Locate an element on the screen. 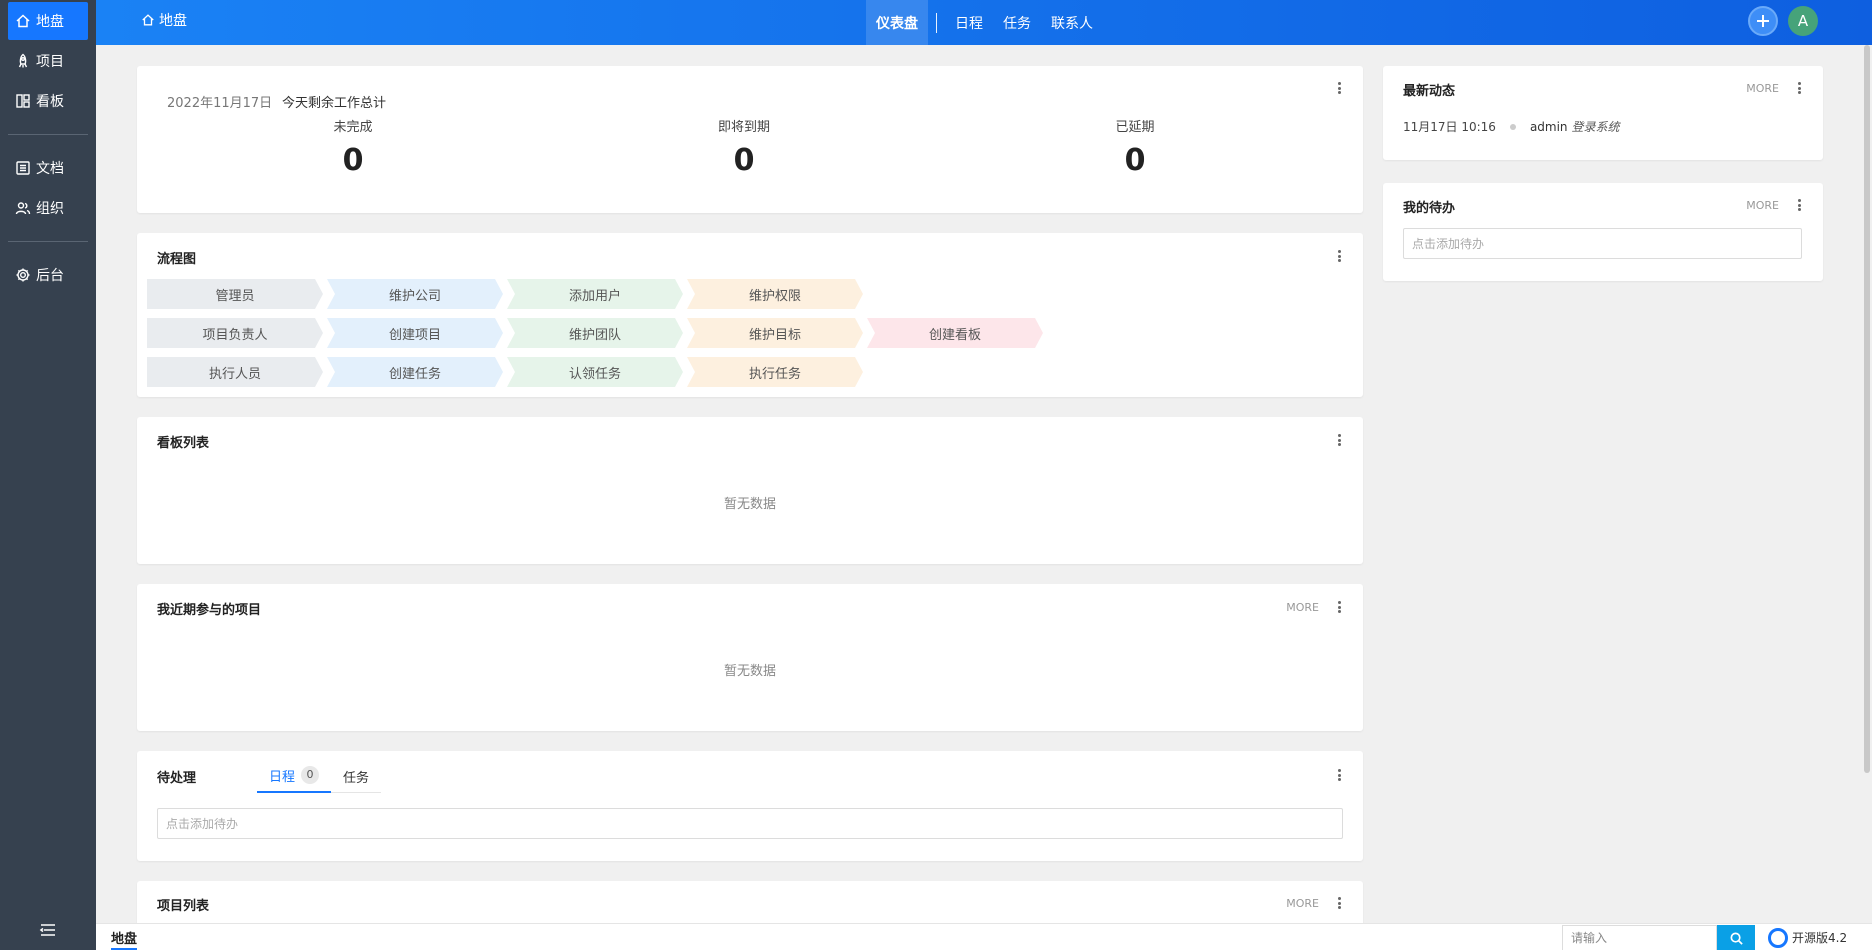  flow-step: 创建项目 is located at coordinates (415, 333).